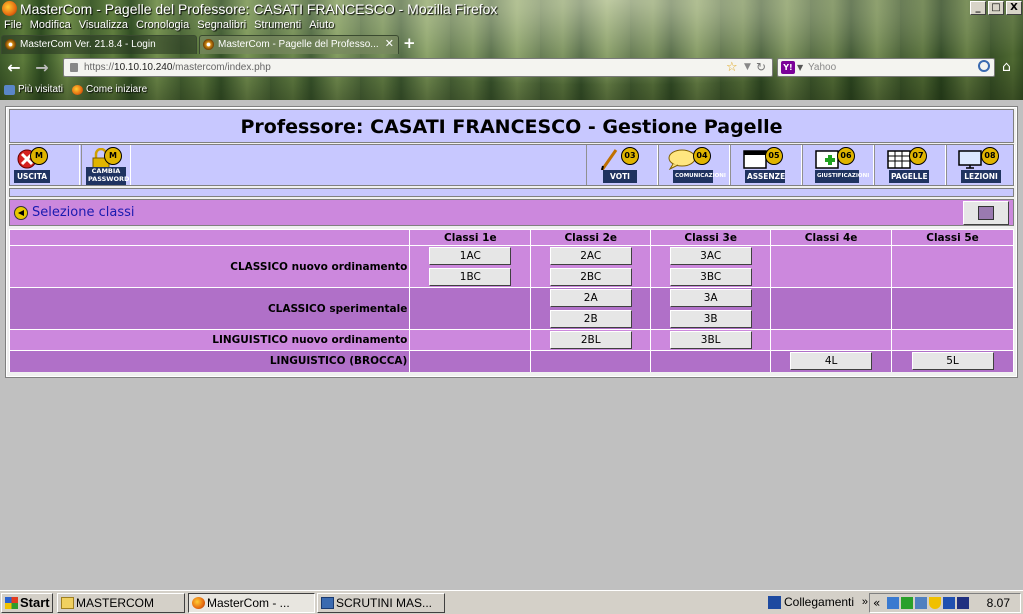 This screenshot has height=614, width=1023. What do you see at coordinates (470, 276) in the screenshot?
I see `class-button-1bc: 1BC` at bounding box center [470, 276].